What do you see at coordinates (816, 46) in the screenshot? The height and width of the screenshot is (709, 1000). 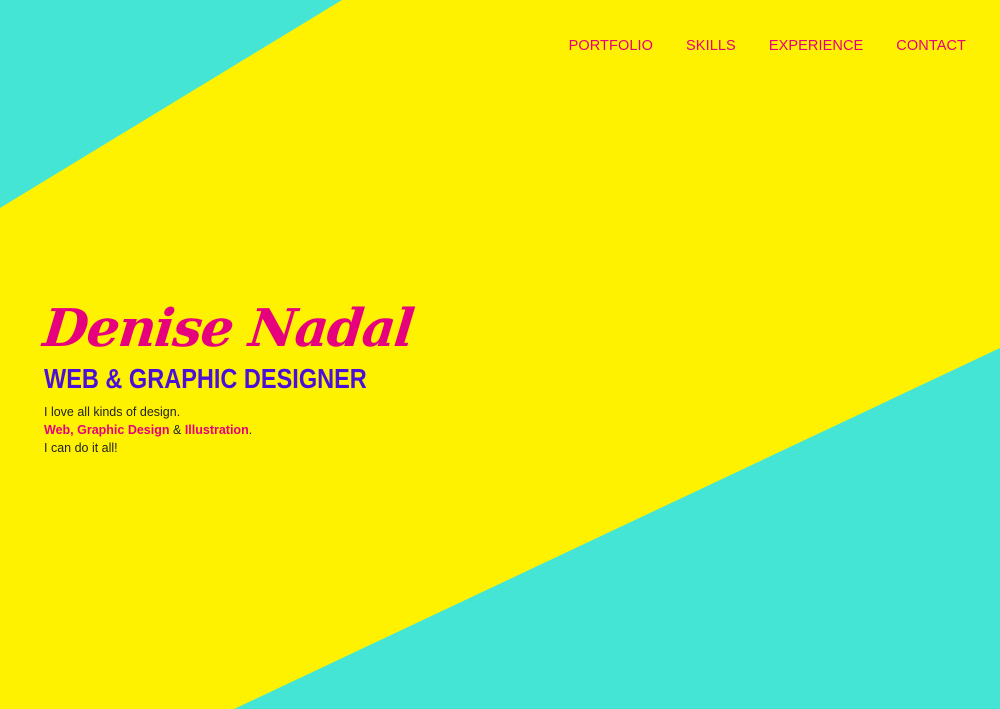 I see `nav-experience: EXPERIENCE` at bounding box center [816, 46].